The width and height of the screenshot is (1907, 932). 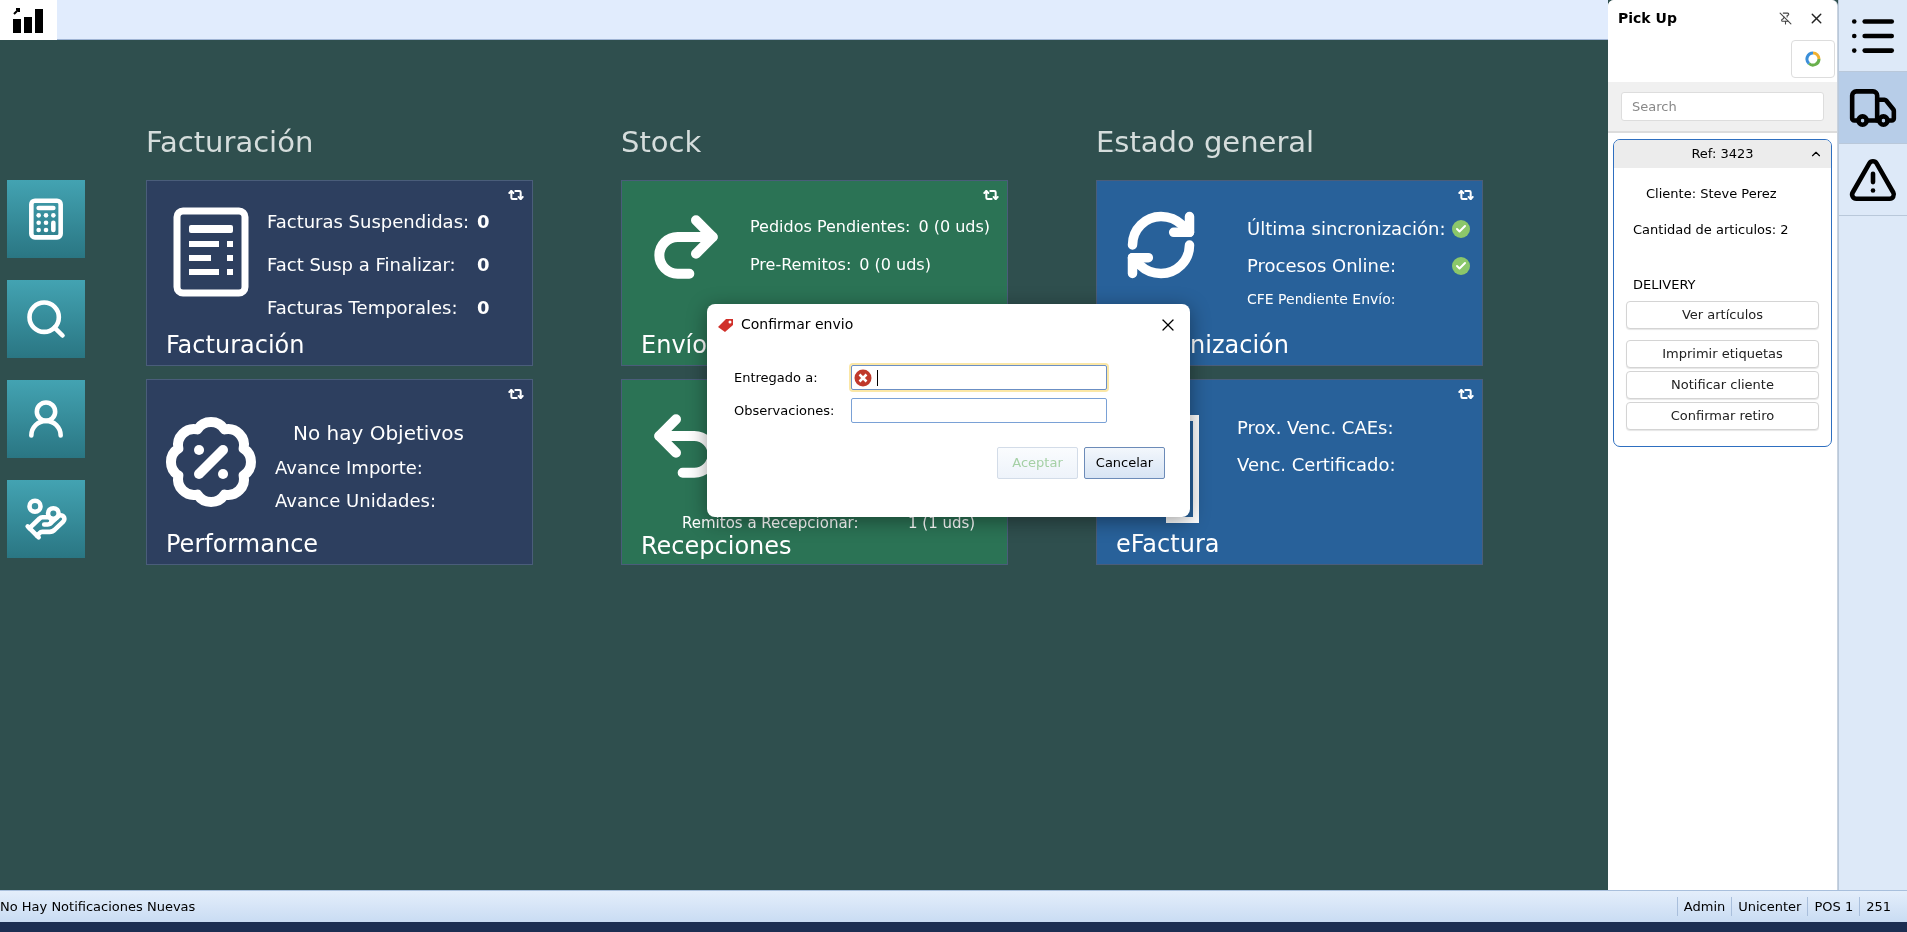 I want to click on search-icon, so click(x=46, y=319).